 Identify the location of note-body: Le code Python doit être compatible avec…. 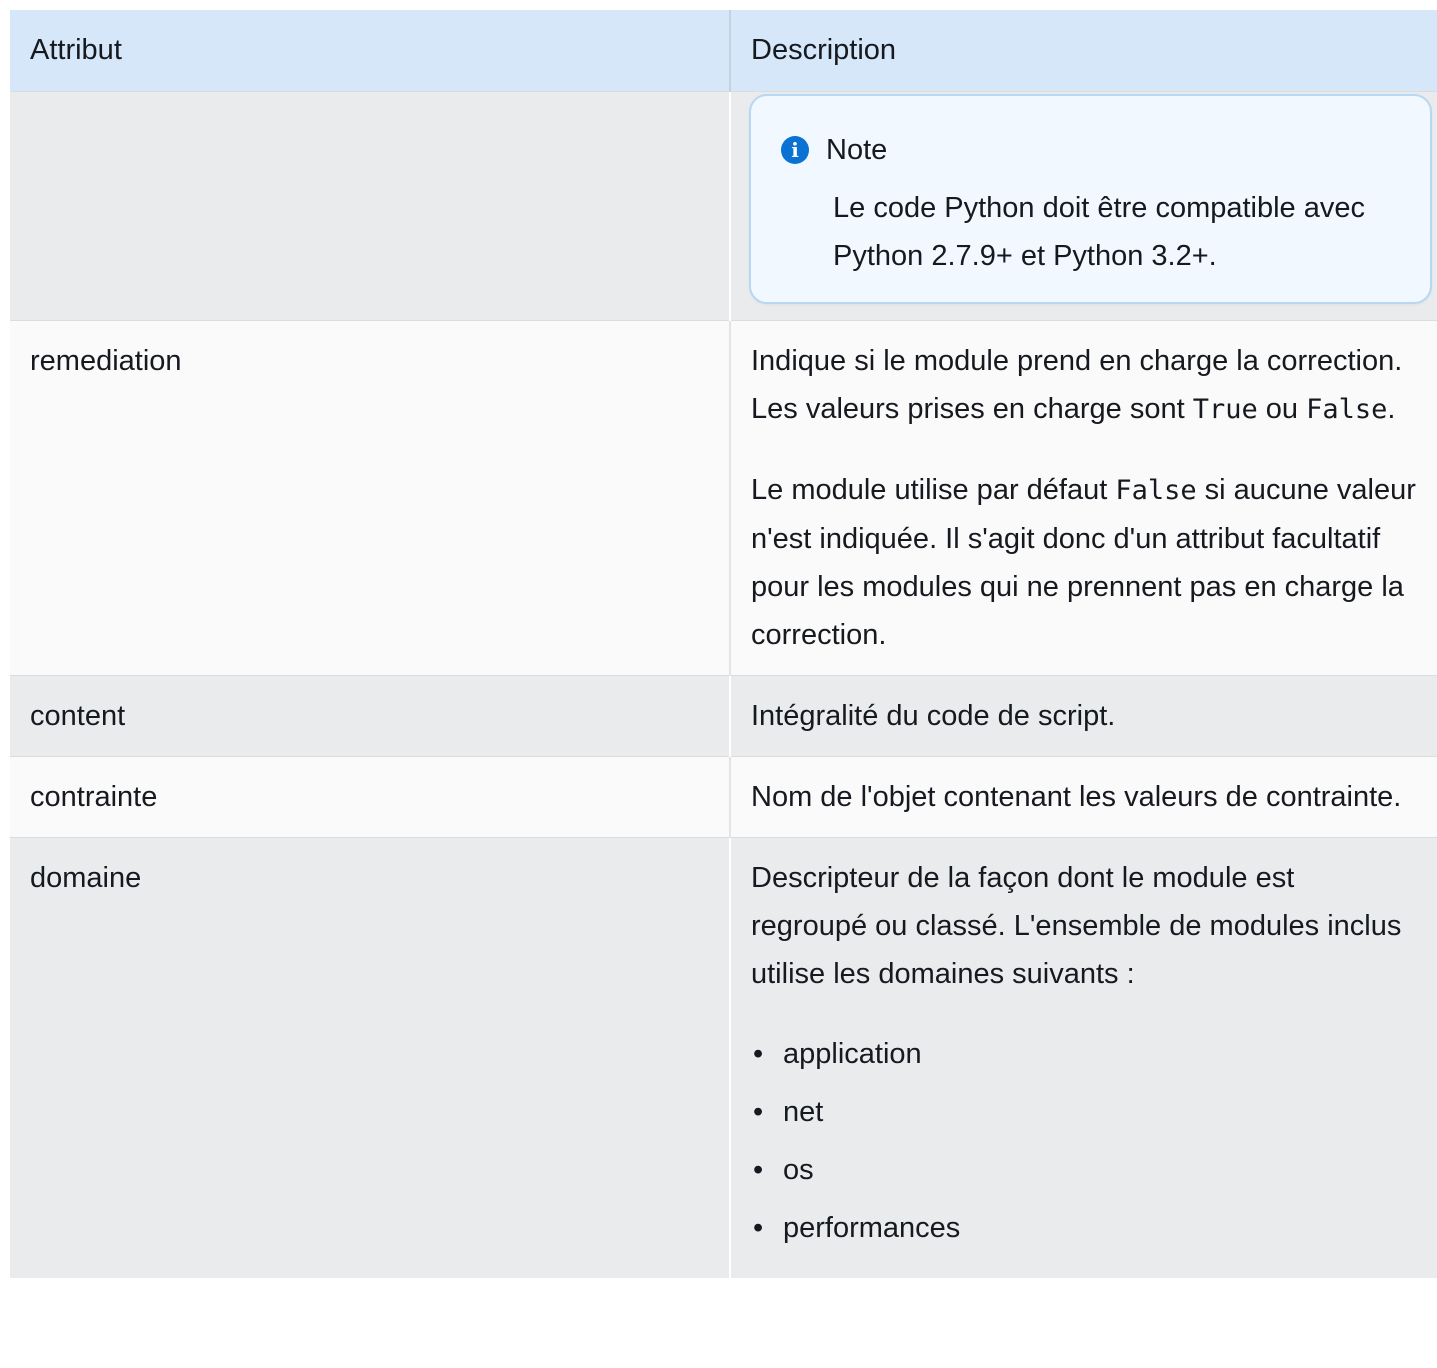
(1099, 232).